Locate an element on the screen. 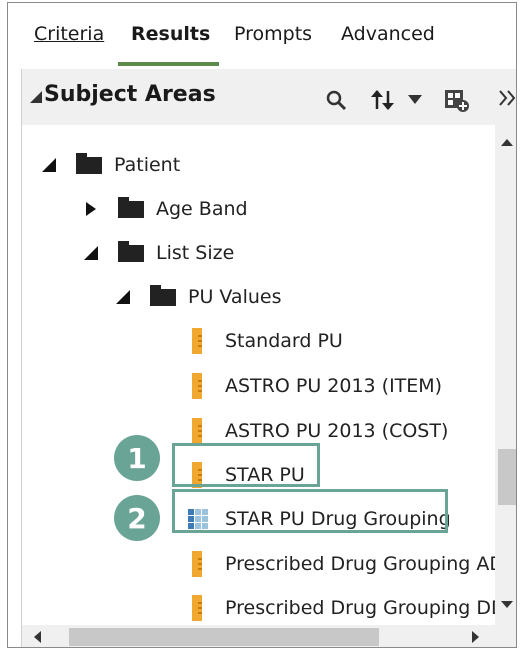 This screenshot has height=651, width=520. callout-badge-1: 1 is located at coordinates (137, 458).